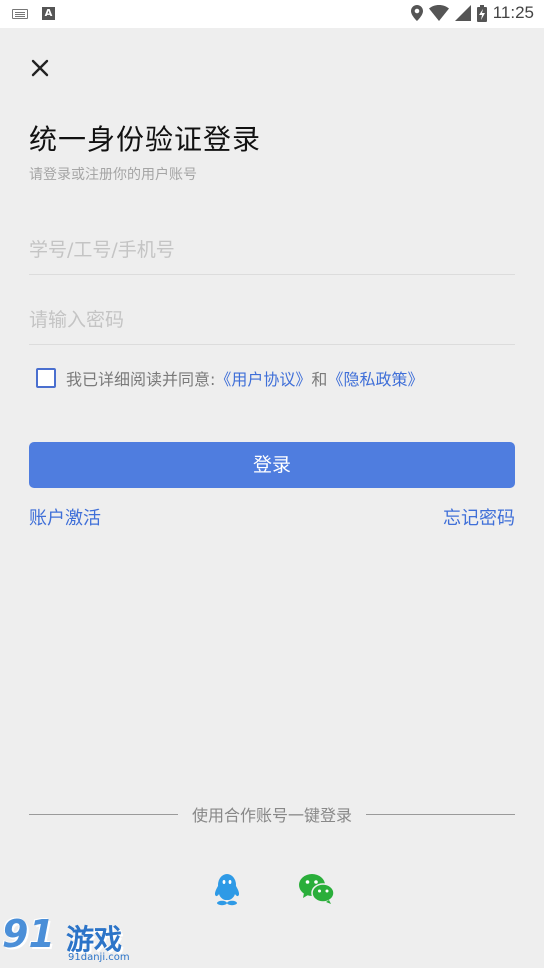  Describe the element at coordinates (65, 517) in the screenshot. I see `account-activate-link: 账户激活` at that location.